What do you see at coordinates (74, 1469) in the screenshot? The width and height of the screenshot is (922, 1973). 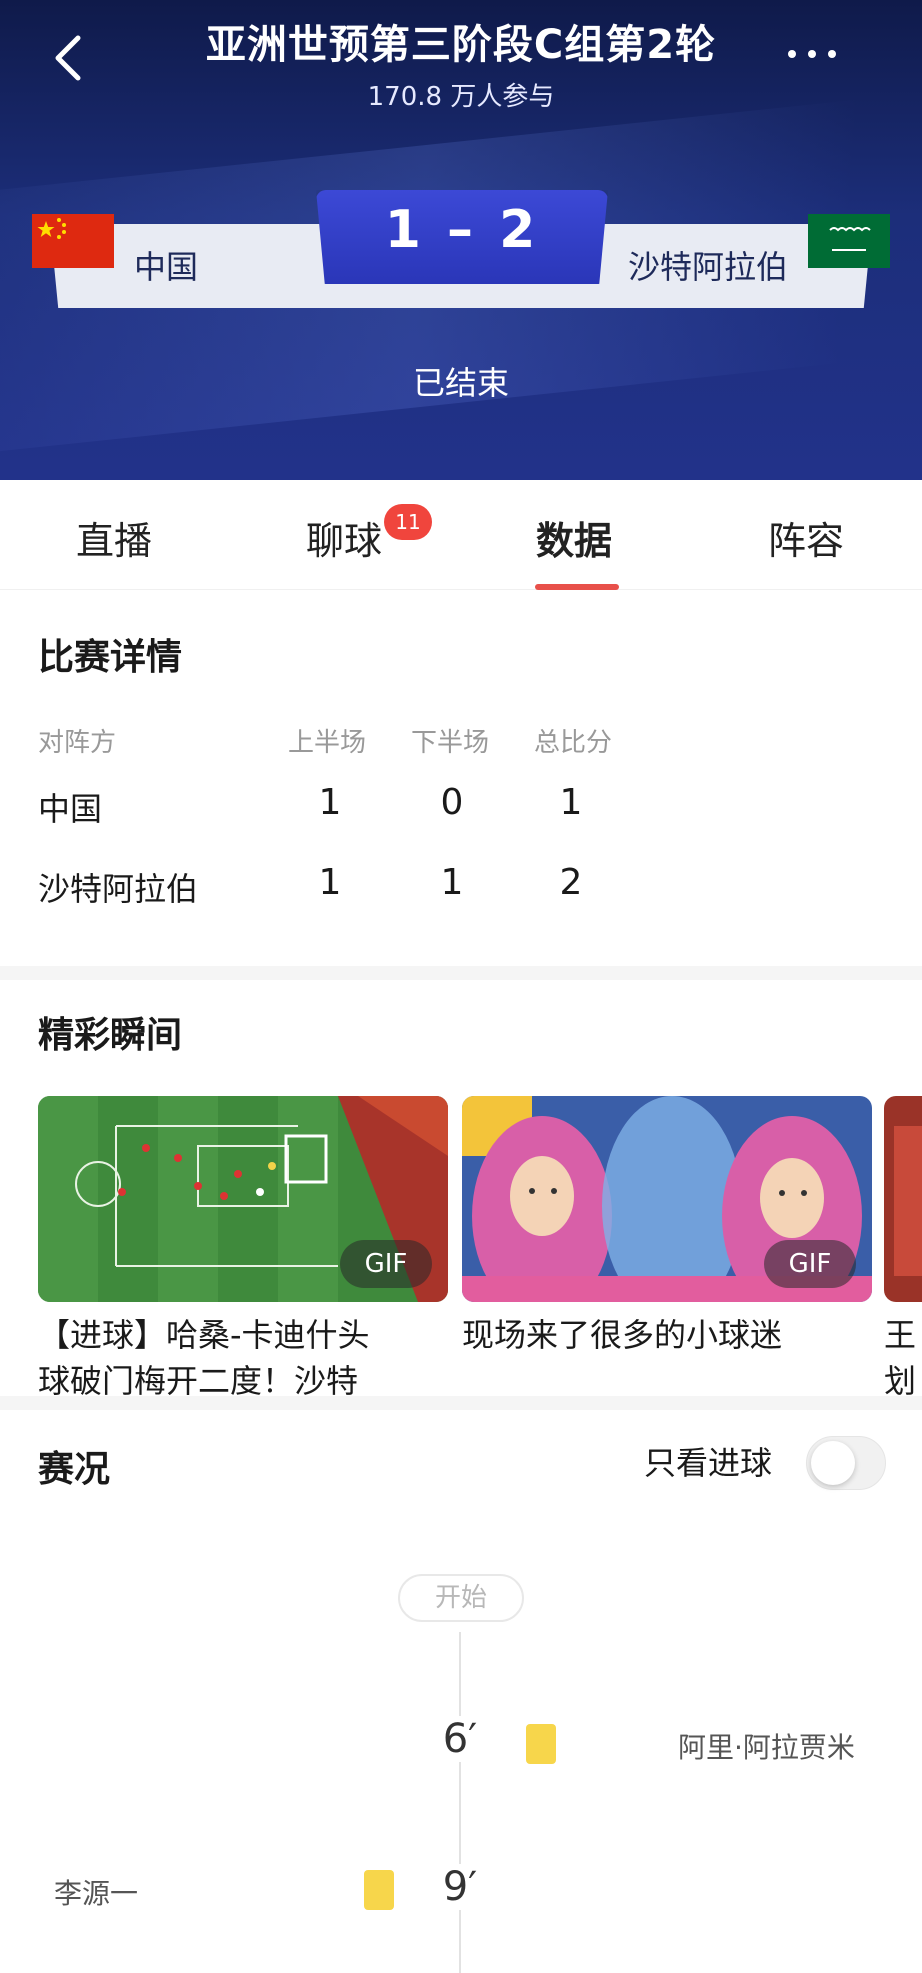 I see `live-events-title: 赛况` at bounding box center [74, 1469].